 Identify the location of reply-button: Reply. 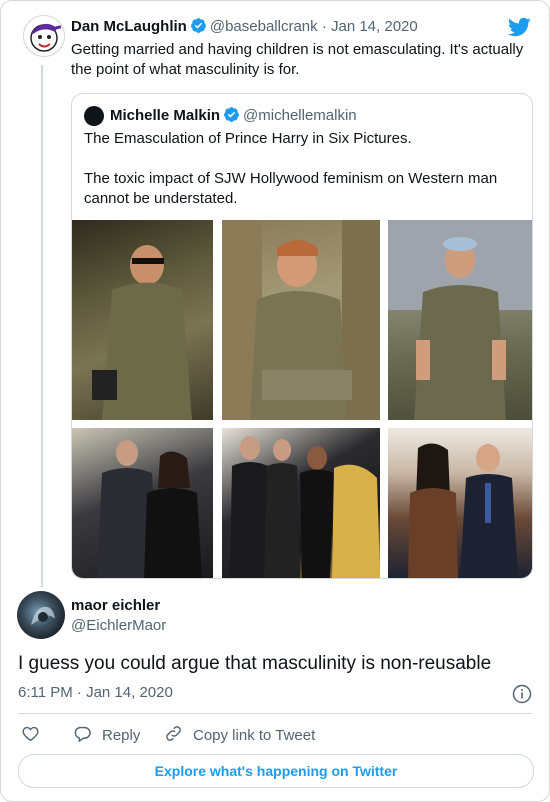
(106, 735).